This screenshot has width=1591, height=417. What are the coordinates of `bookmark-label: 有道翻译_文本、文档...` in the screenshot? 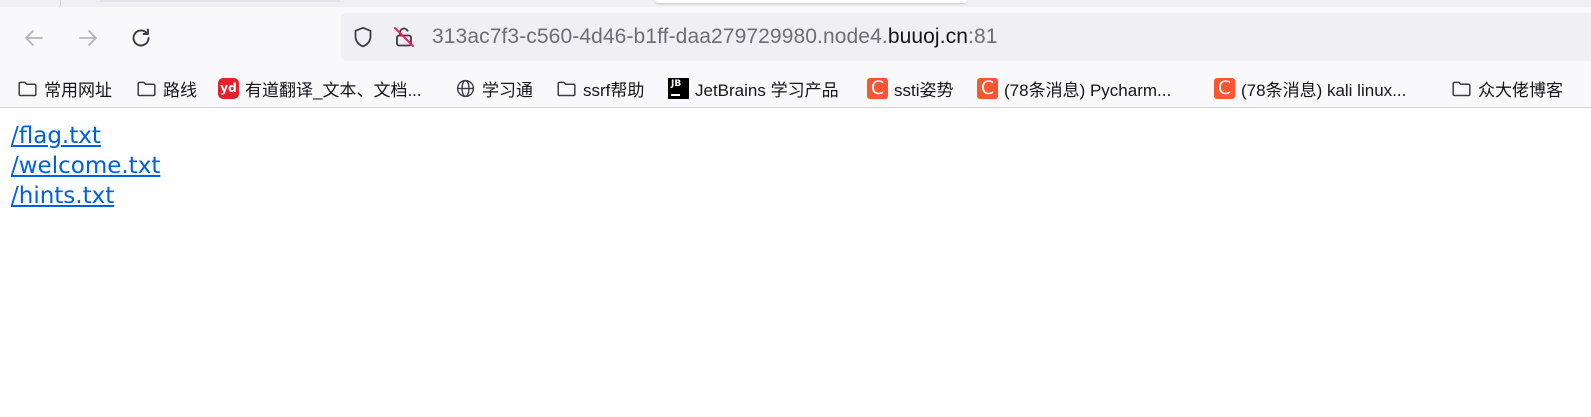 It's located at (333, 90).